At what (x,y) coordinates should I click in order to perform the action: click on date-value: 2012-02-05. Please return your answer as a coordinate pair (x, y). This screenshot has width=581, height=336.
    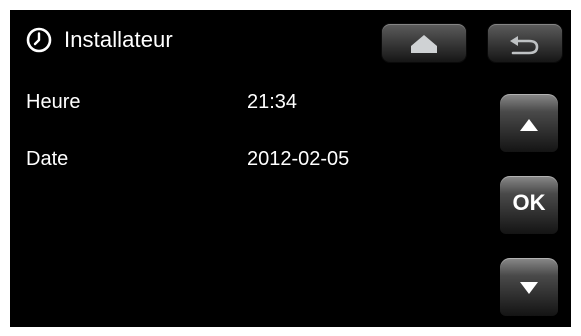
    Looking at the image, I should click on (298, 159).